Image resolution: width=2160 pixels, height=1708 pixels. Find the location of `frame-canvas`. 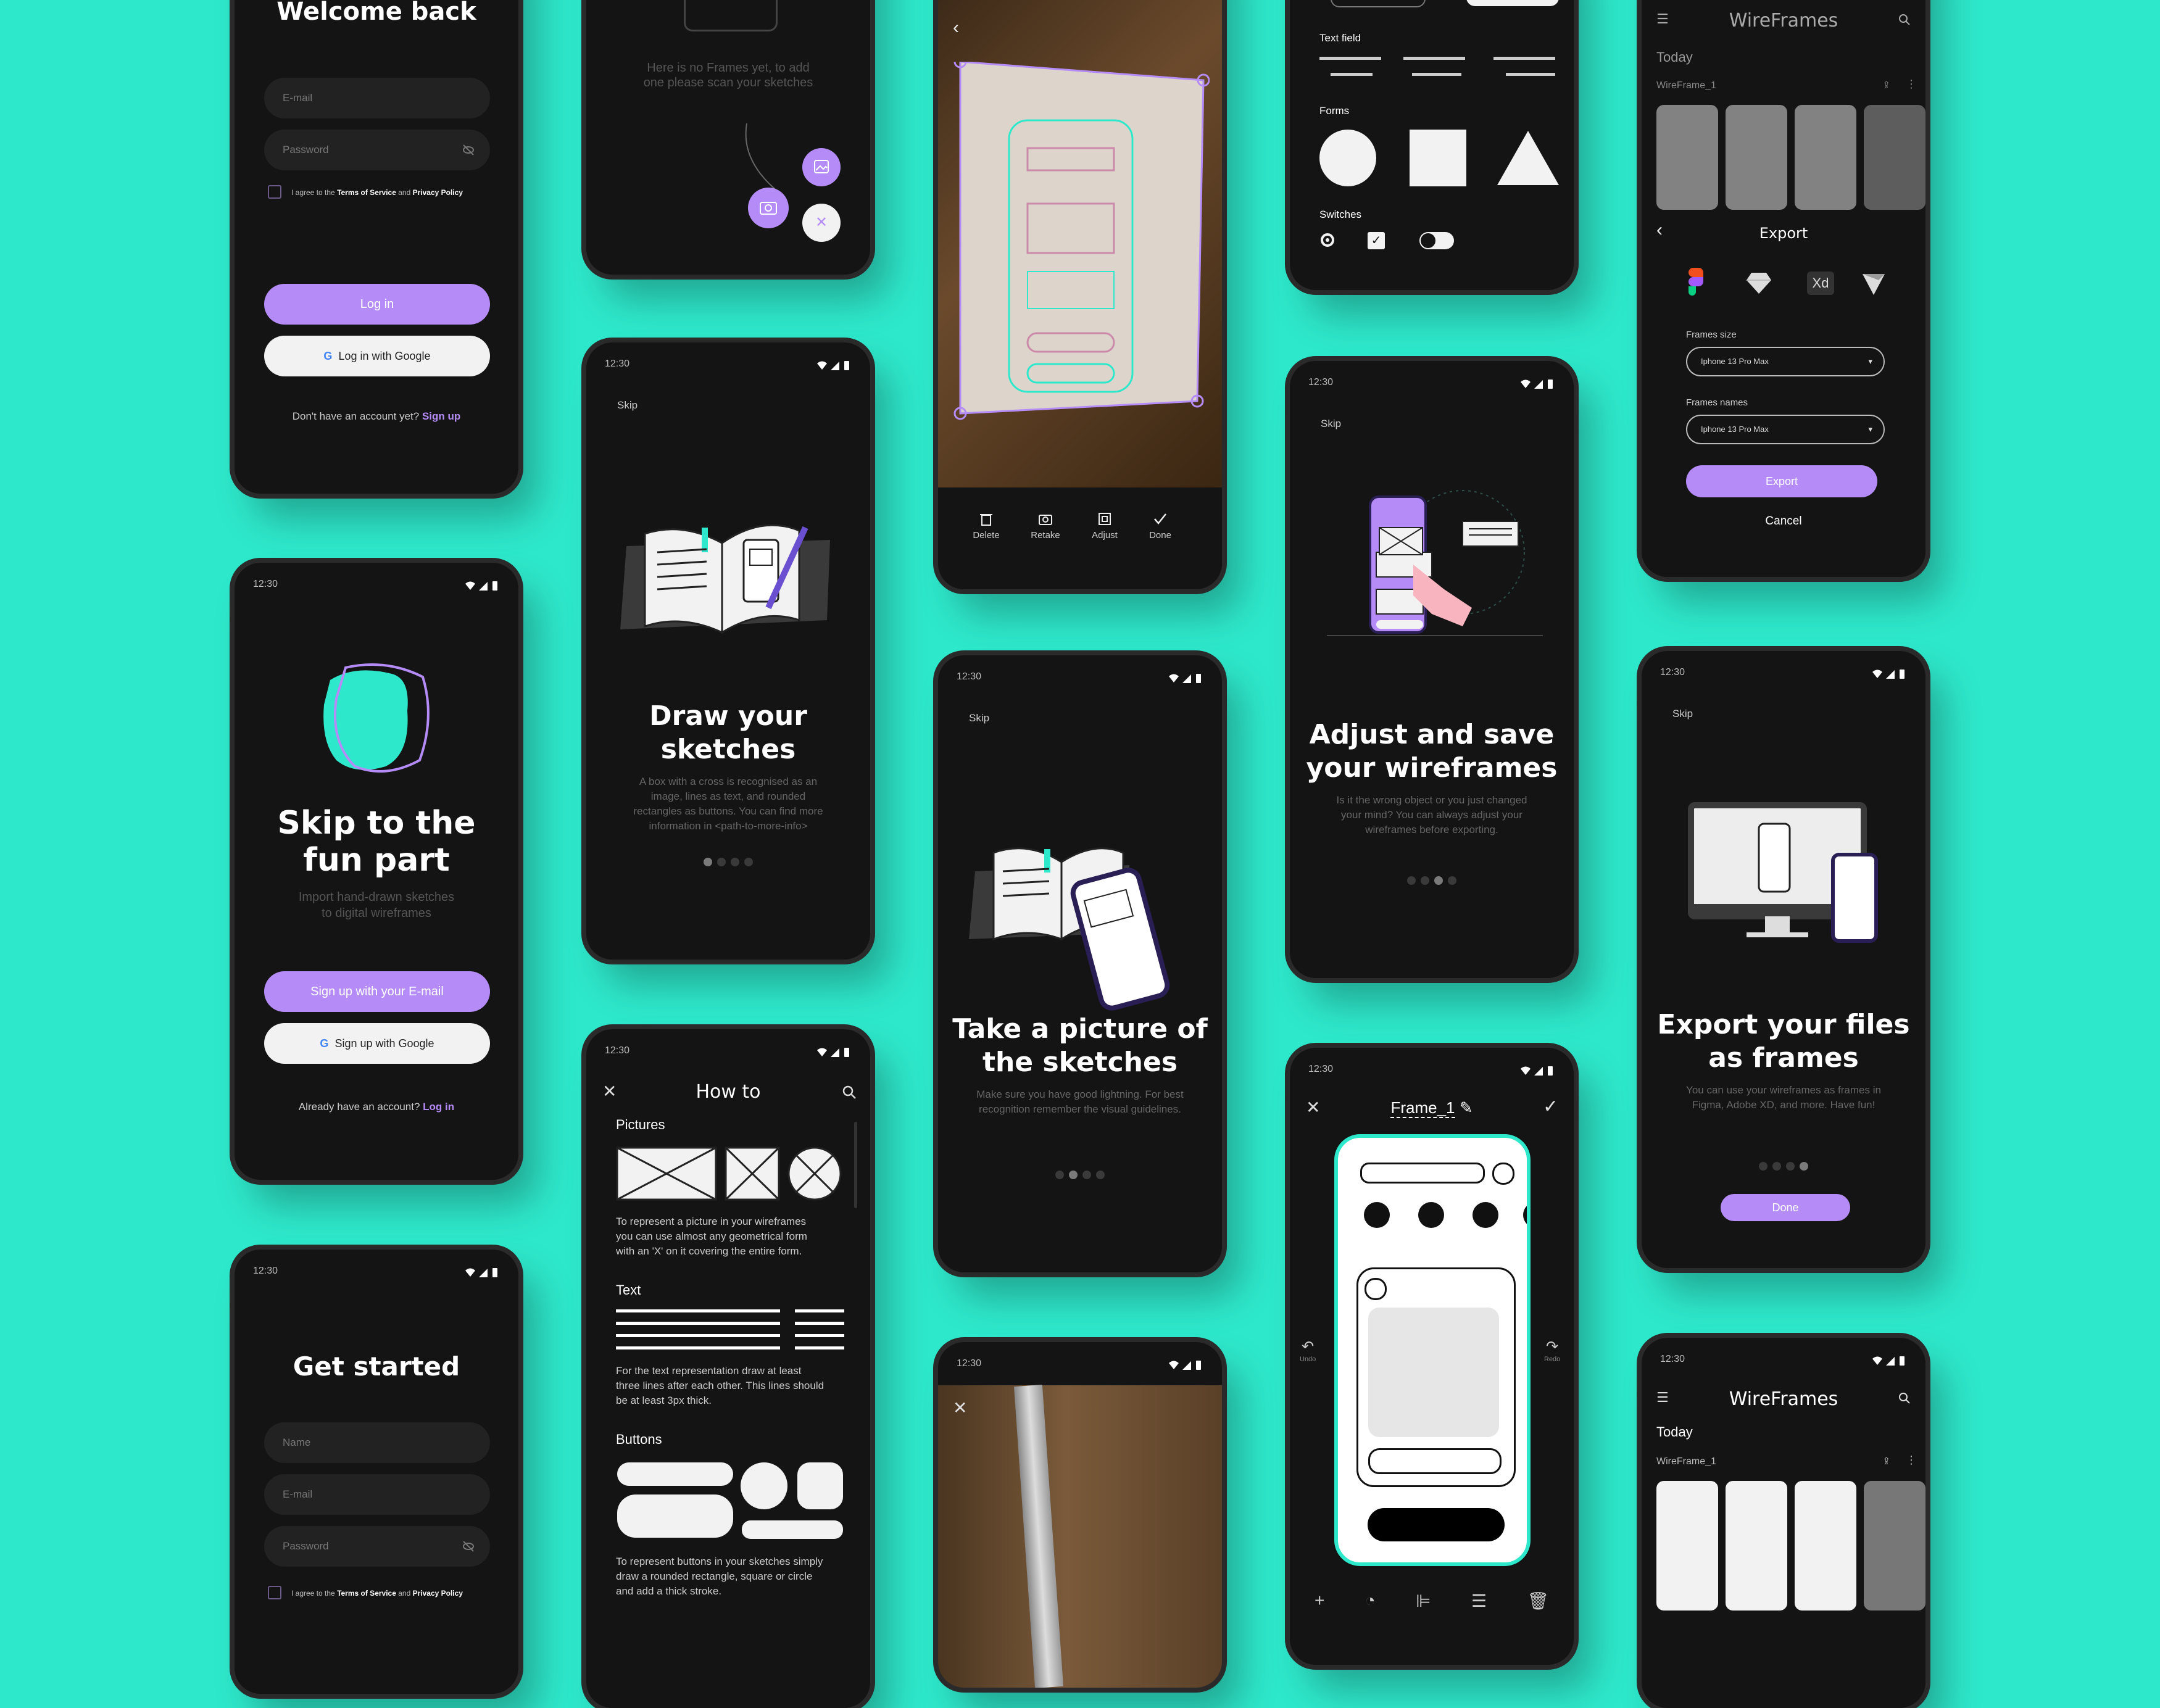

frame-canvas is located at coordinates (1432, 1350).